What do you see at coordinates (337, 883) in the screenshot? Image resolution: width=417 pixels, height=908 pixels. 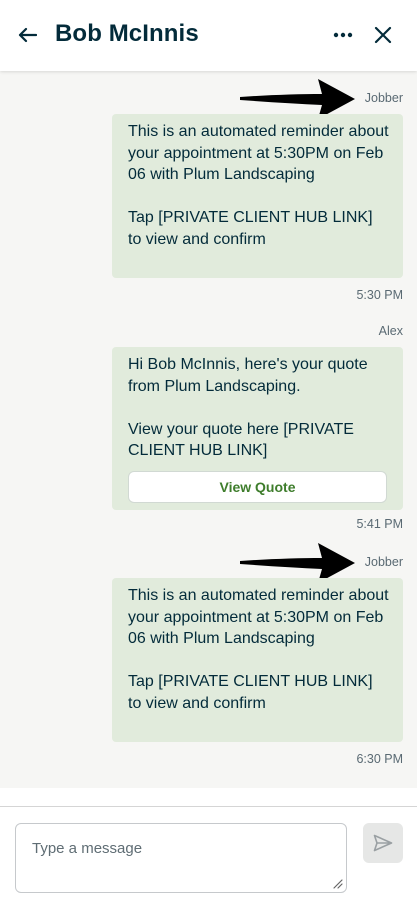 I see `resize-grip-icon` at bounding box center [337, 883].